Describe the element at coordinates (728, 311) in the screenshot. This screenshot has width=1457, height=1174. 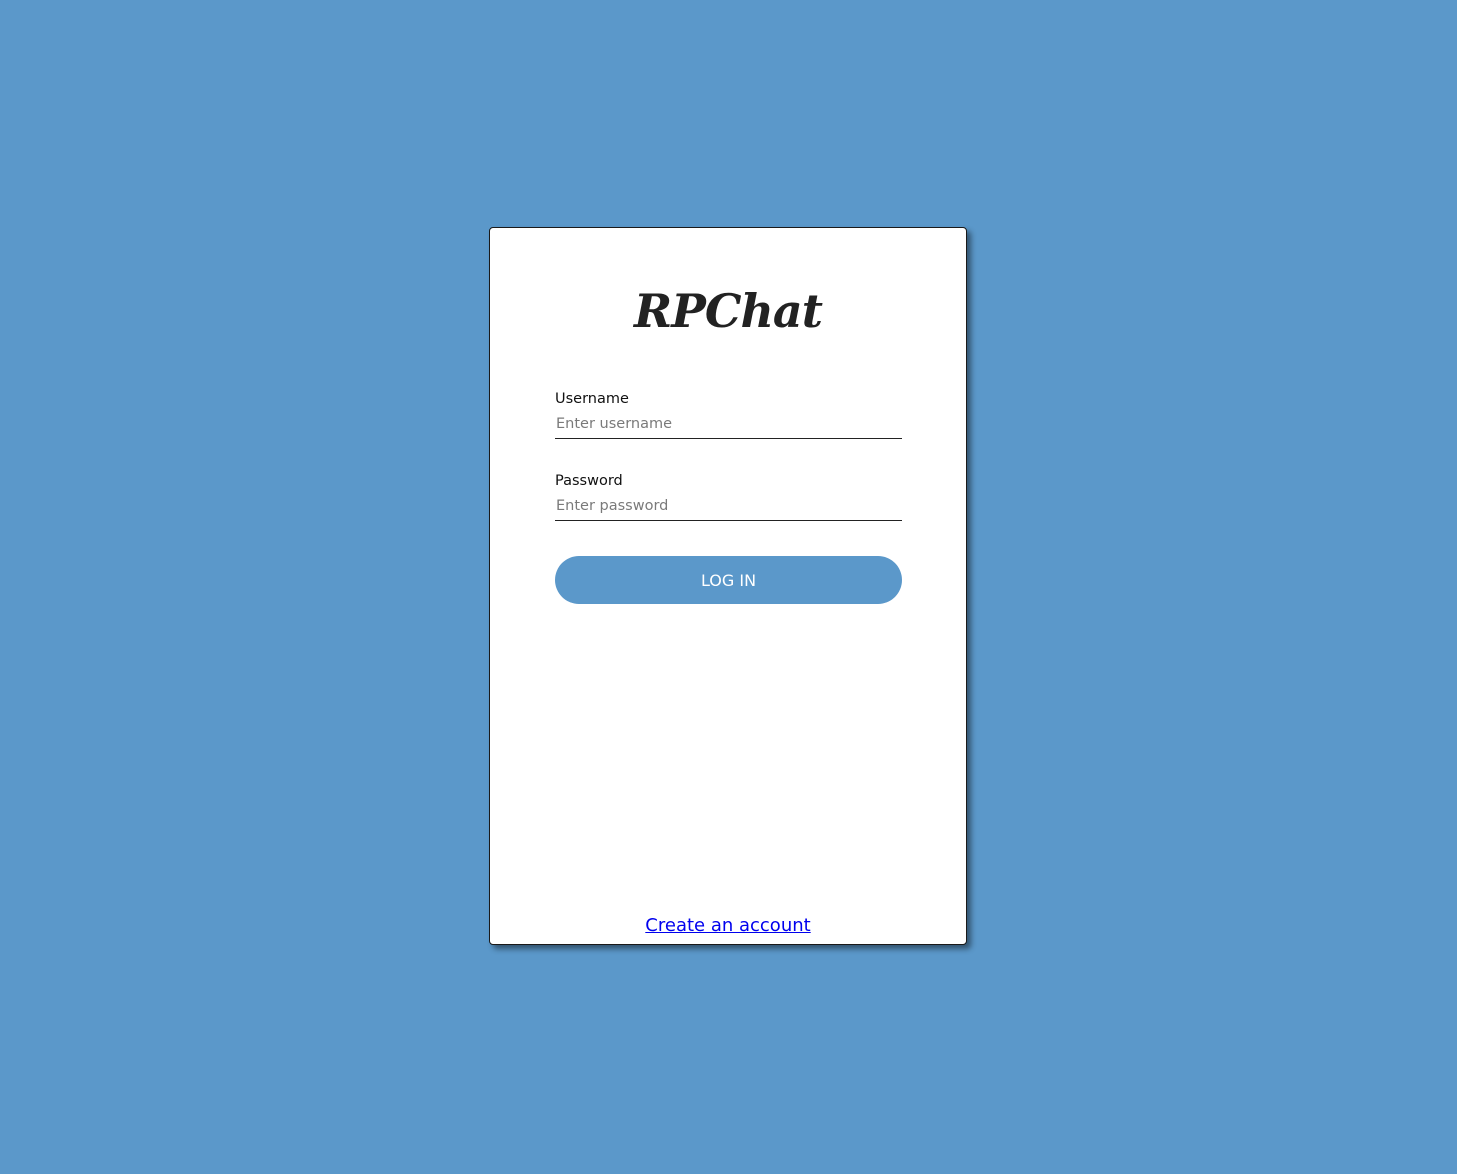
I see `app-logo: RPChat` at that location.